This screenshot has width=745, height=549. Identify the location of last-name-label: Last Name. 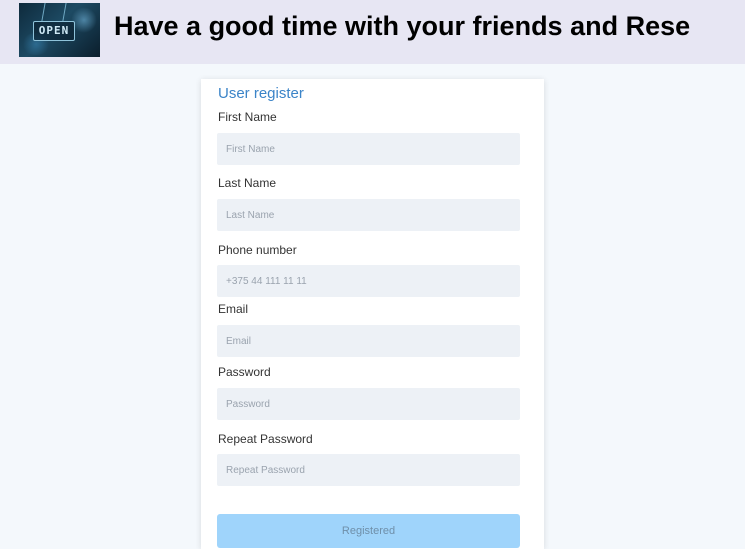
(247, 183).